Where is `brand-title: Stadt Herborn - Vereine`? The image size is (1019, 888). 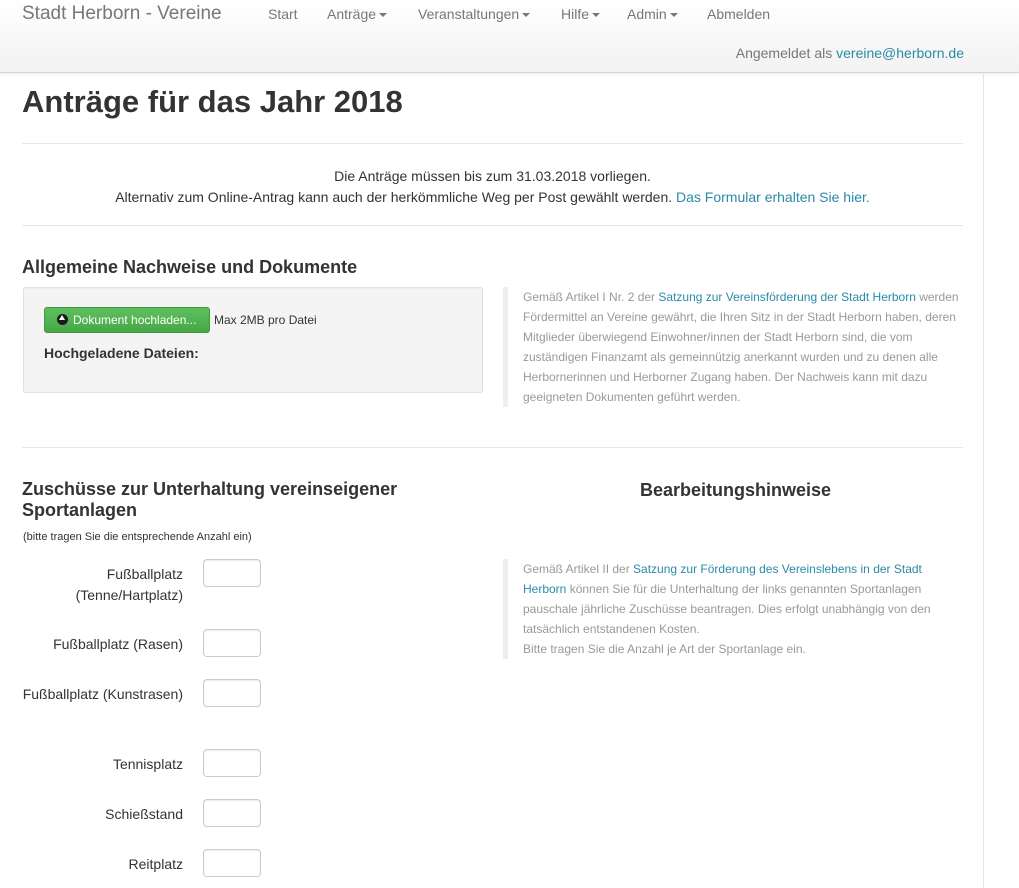 brand-title: Stadt Herborn - Vereine is located at coordinates (122, 14).